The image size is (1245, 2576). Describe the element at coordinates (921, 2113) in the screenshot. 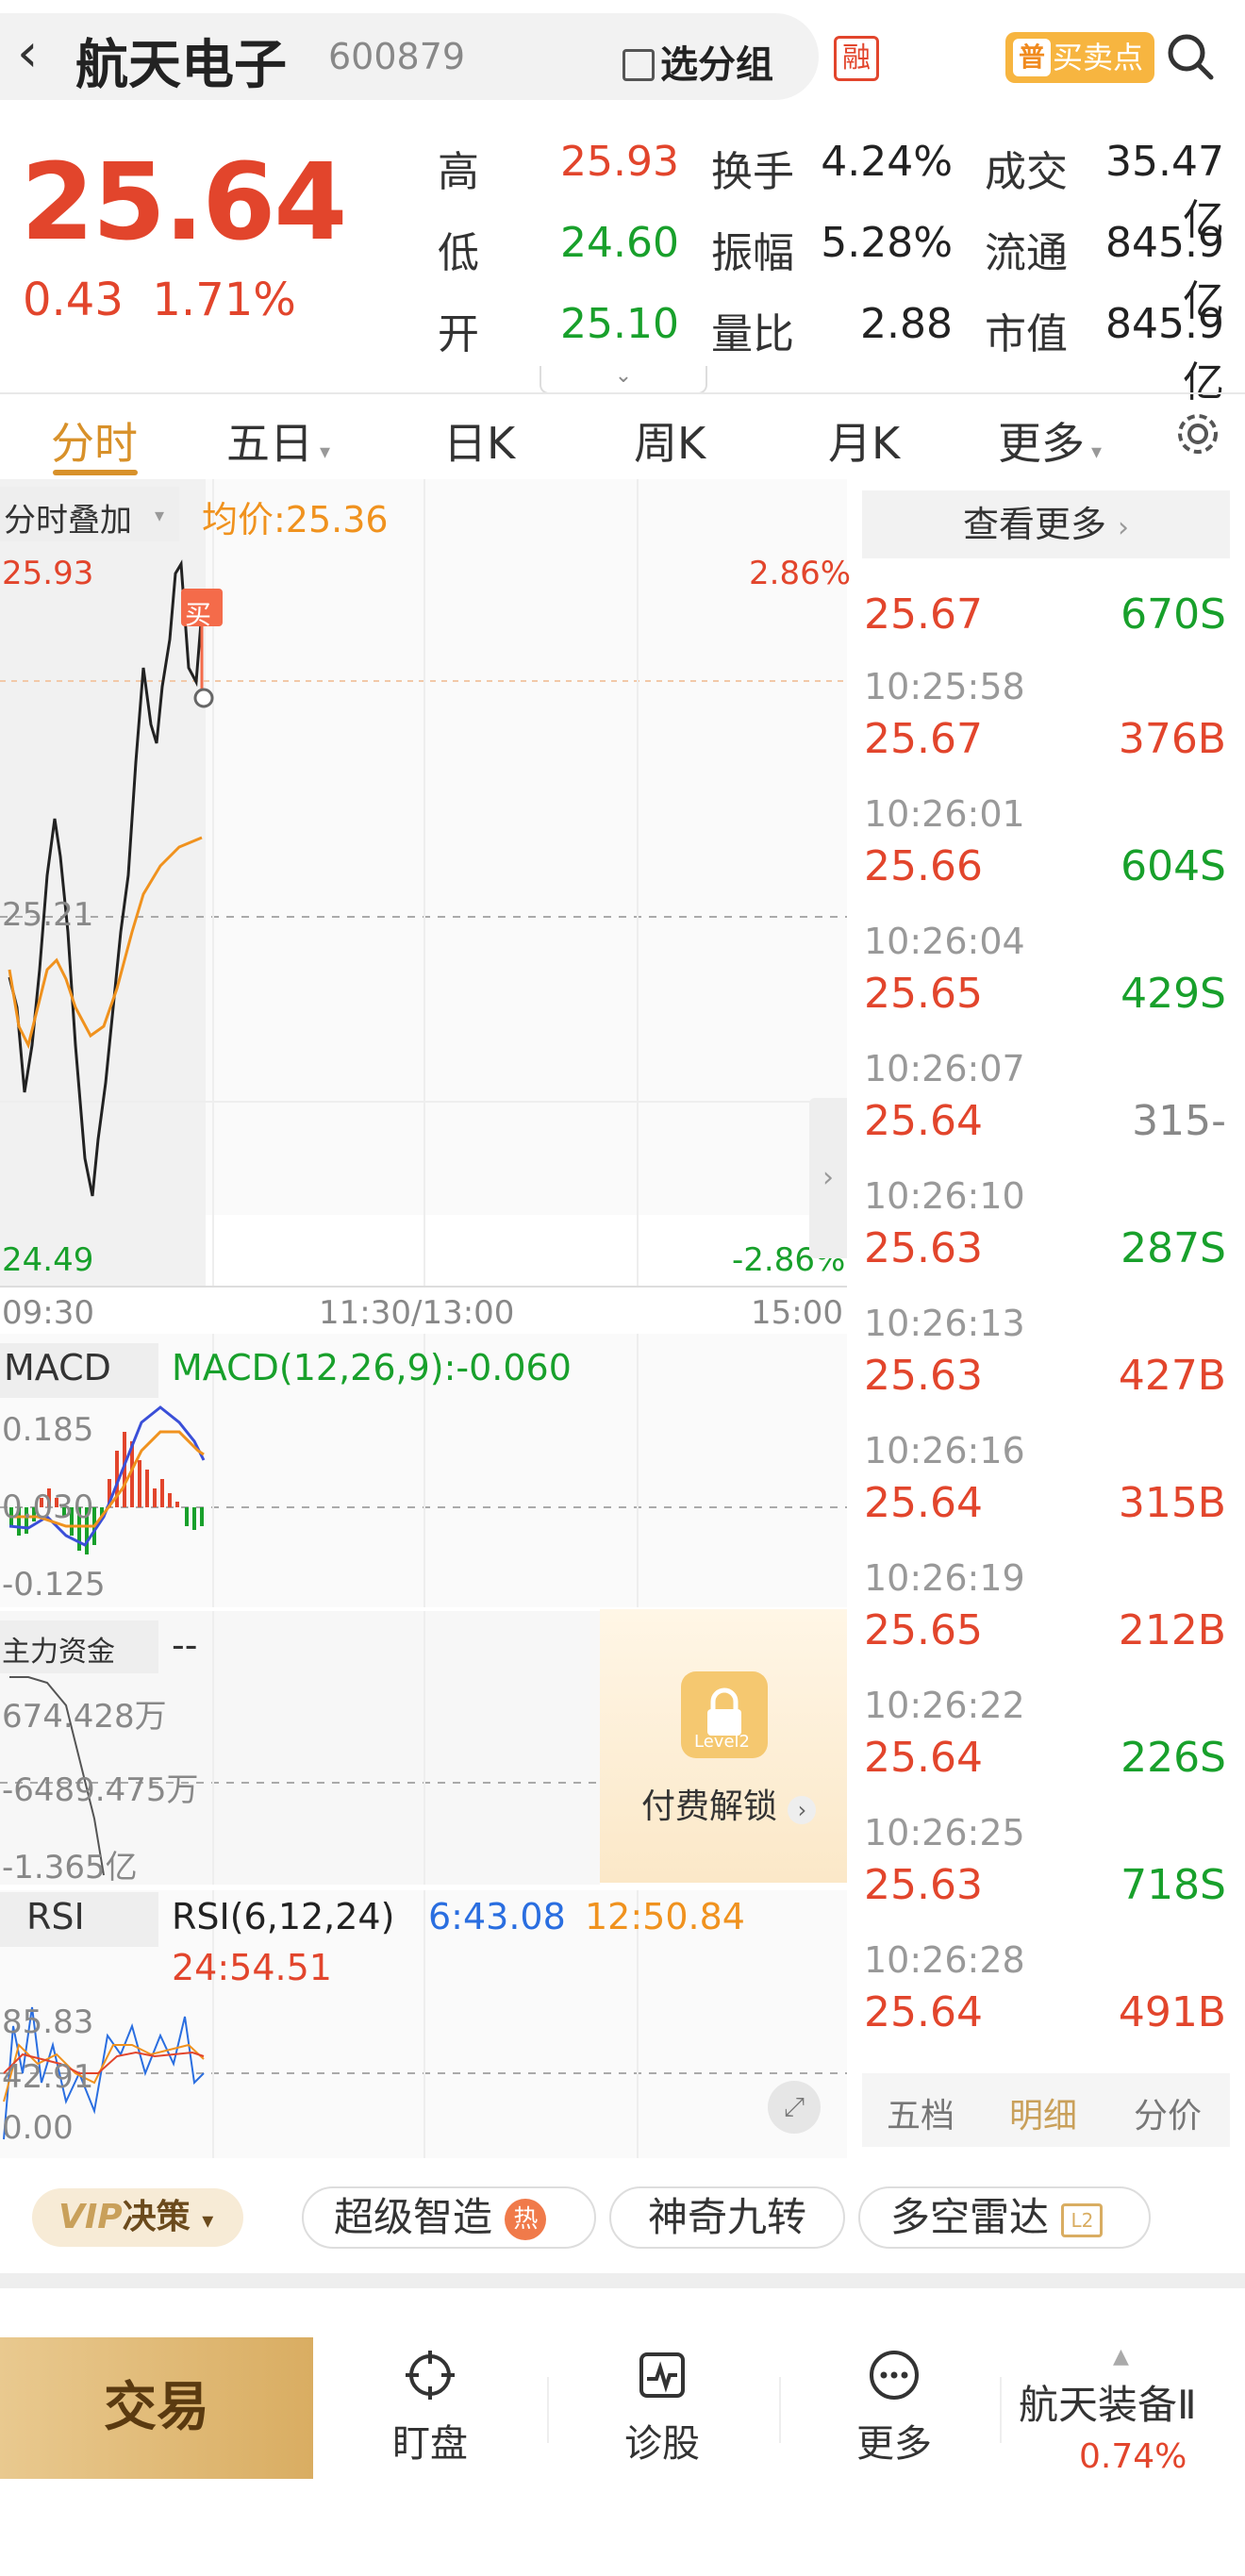

I see `tab-five-level: 五档` at that location.